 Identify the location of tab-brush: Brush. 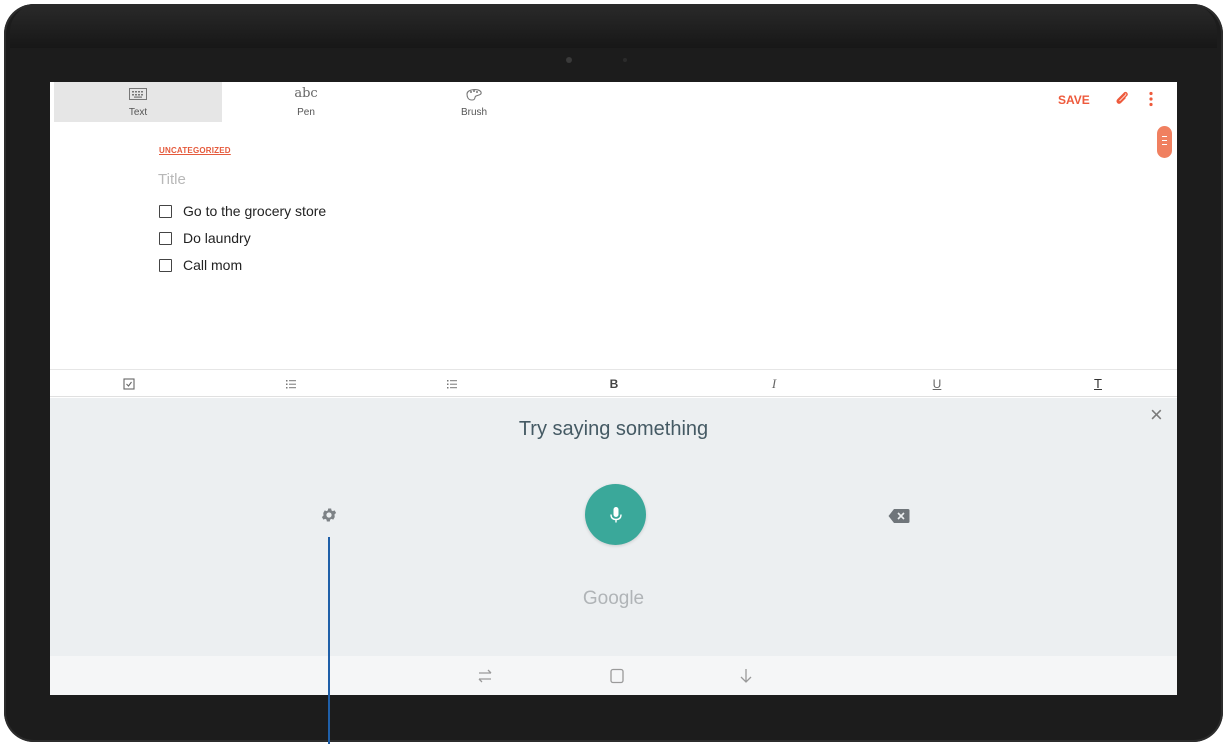
(474, 102).